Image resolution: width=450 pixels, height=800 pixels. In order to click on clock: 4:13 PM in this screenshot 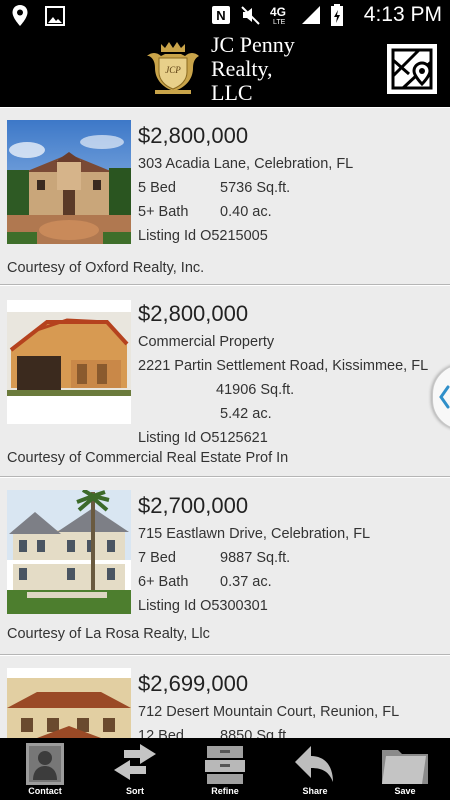, I will do `click(402, 14)`.